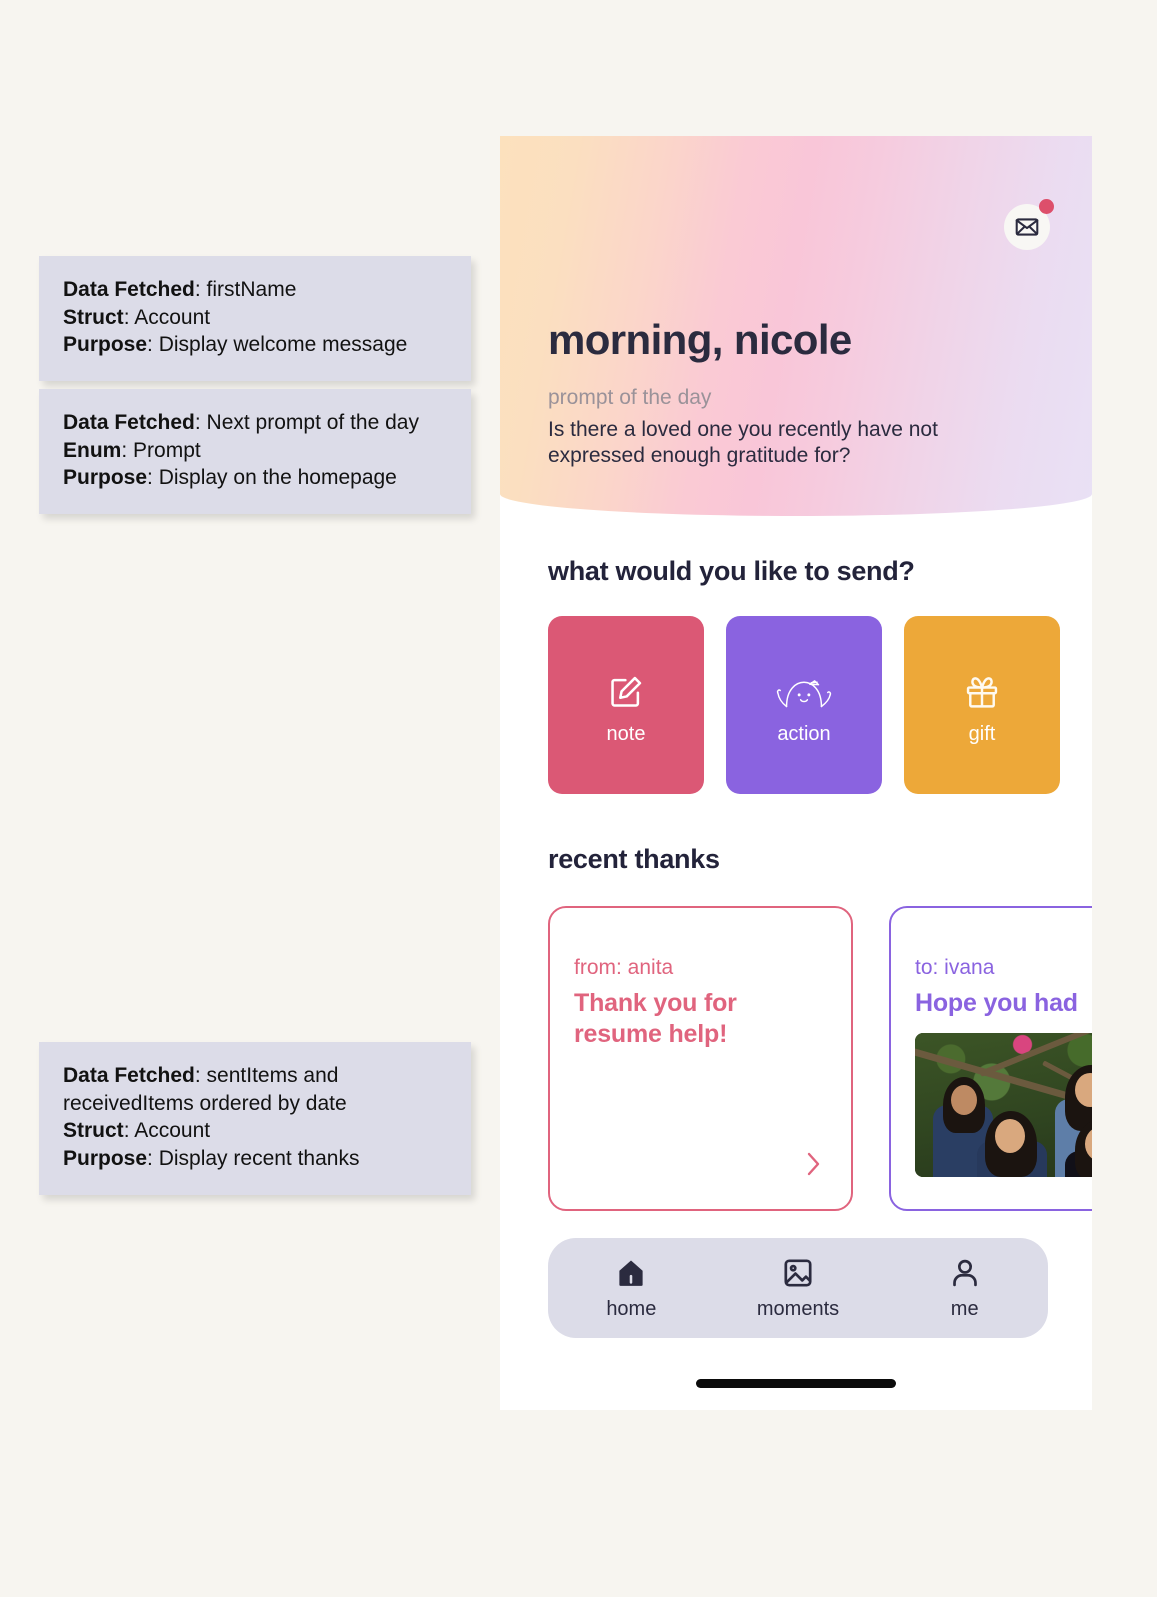 The image size is (1157, 1597). Describe the element at coordinates (631, 1308) in the screenshot. I see `nav-item-label: home` at that location.